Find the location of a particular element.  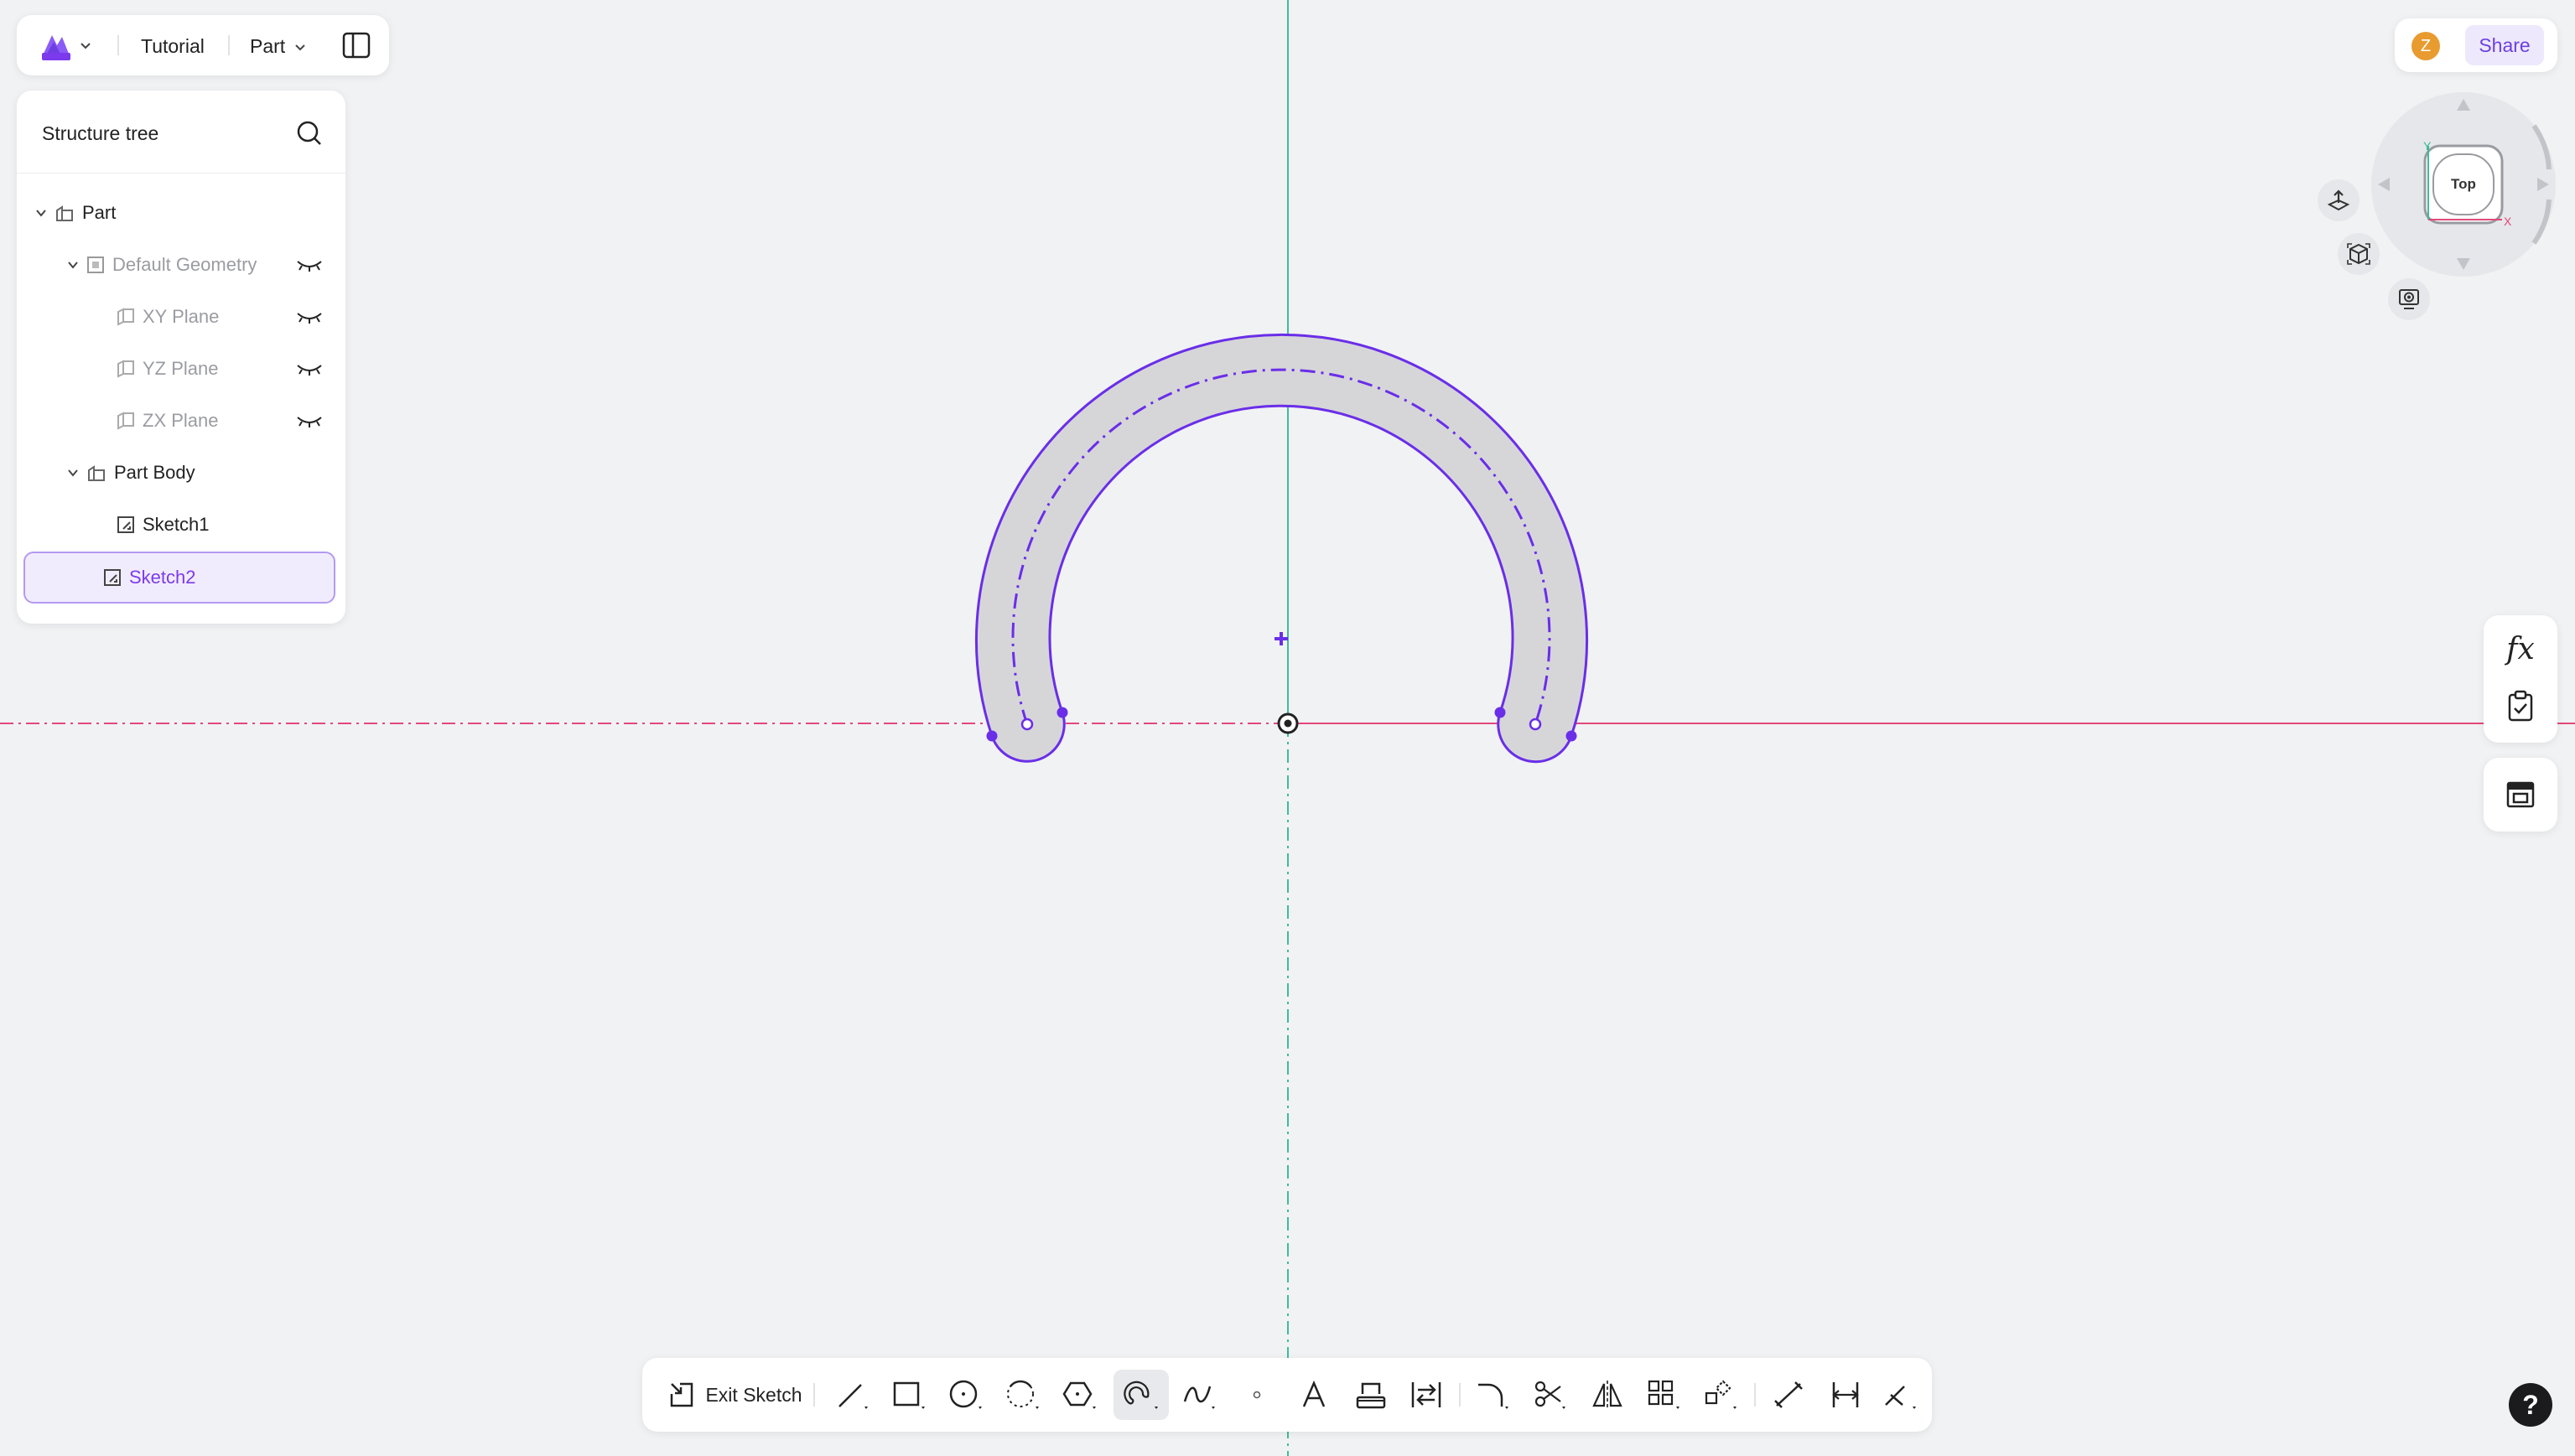

tree-item-label: XY Plane is located at coordinates (181, 316).